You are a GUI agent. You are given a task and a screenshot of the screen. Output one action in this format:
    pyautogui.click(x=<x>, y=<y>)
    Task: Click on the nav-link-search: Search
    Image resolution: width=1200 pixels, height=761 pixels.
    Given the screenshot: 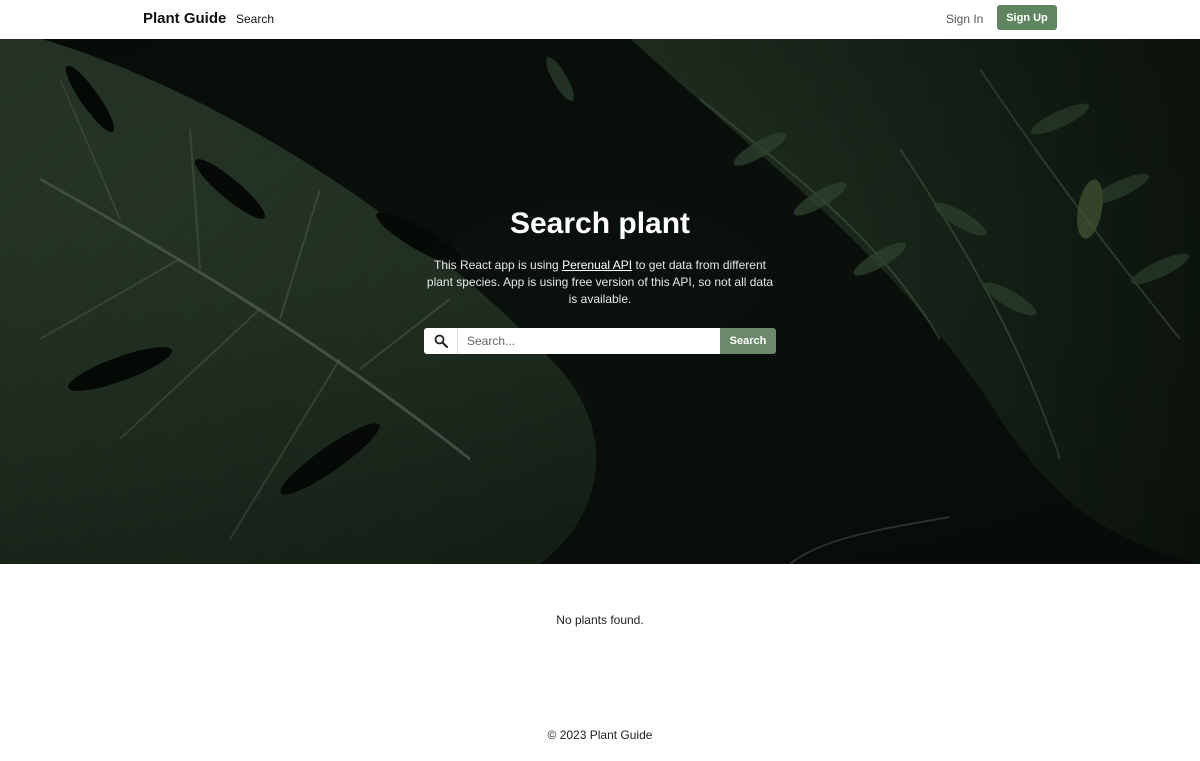 What is the action you would take?
    pyautogui.click(x=255, y=19)
    